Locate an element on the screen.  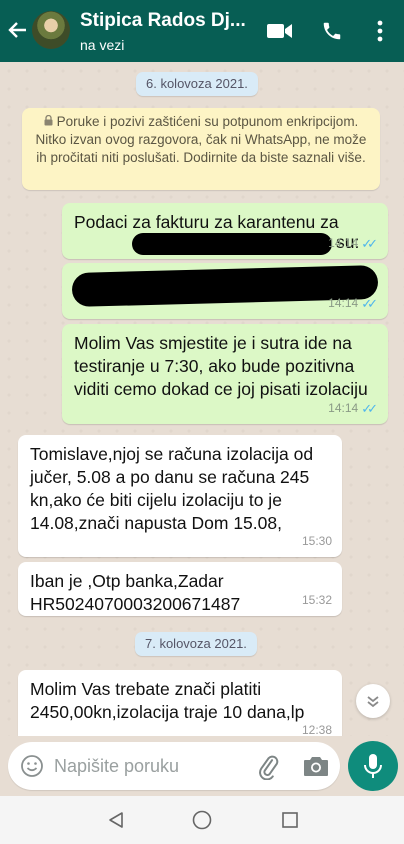
back-triangle-icon is located at coordinates (116, 820).